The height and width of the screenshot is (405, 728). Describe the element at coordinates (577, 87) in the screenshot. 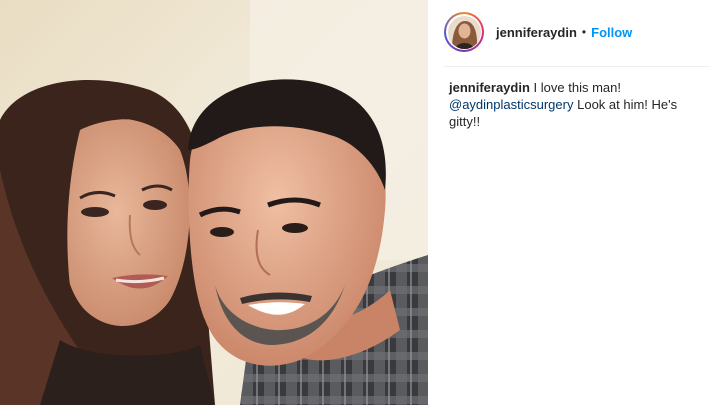

I see `caption-text-before: I love this man!` at that location.